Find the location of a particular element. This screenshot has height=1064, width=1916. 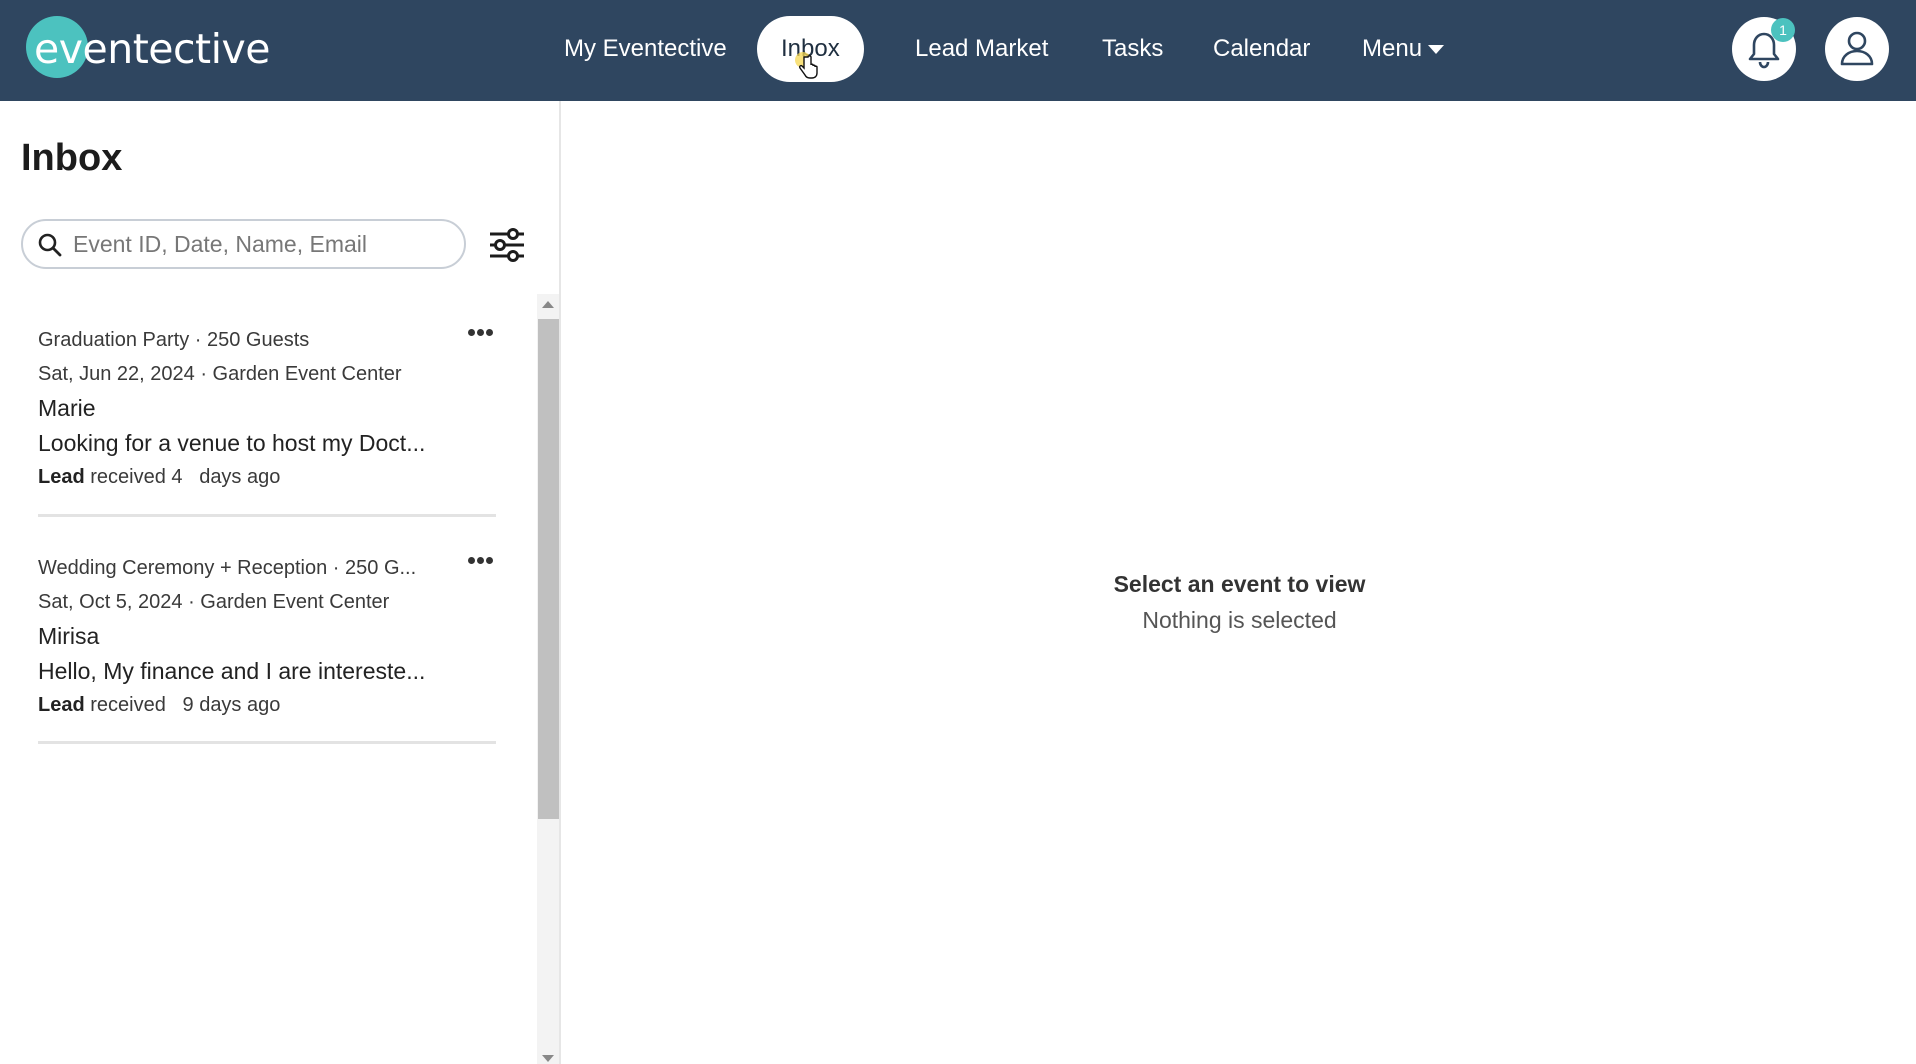

lead-received-time: received 4 days ago is located at coordinates (182, 477).